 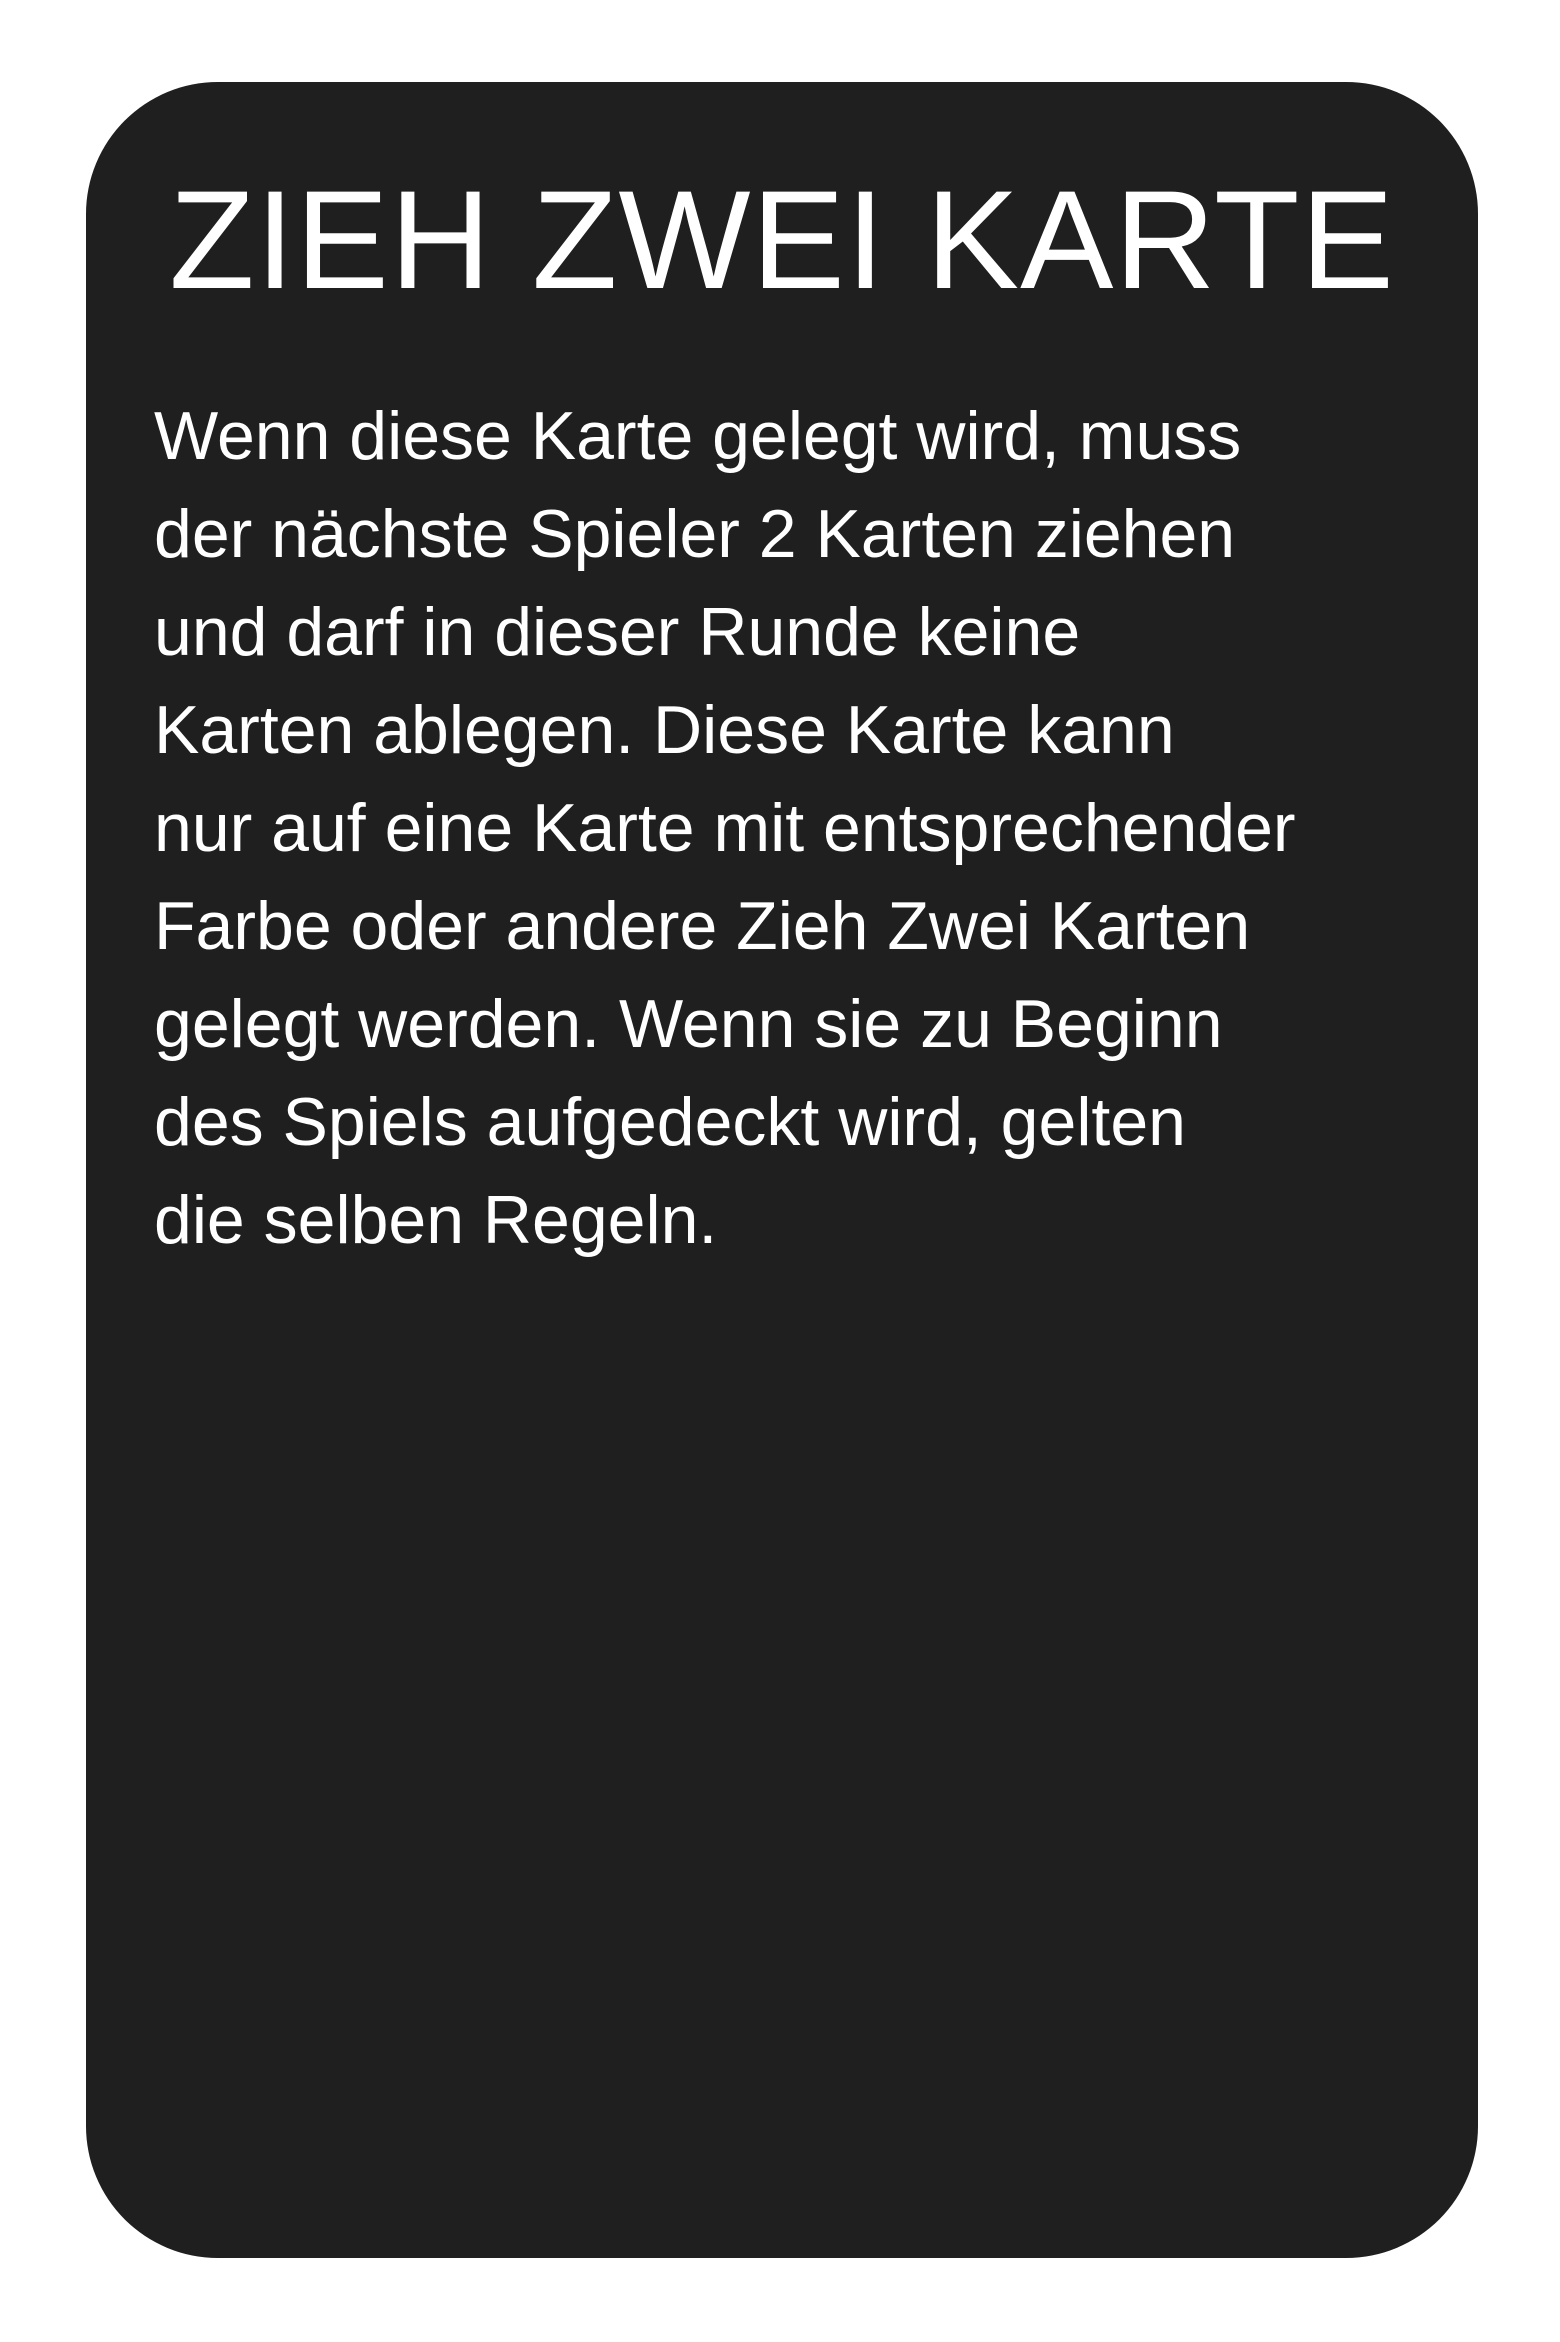 What do you see at coordinates (617, 632) in the screenshot?
I see `card-description-line: und darf in dieser Runde keine` at bounding box center [617, 632].